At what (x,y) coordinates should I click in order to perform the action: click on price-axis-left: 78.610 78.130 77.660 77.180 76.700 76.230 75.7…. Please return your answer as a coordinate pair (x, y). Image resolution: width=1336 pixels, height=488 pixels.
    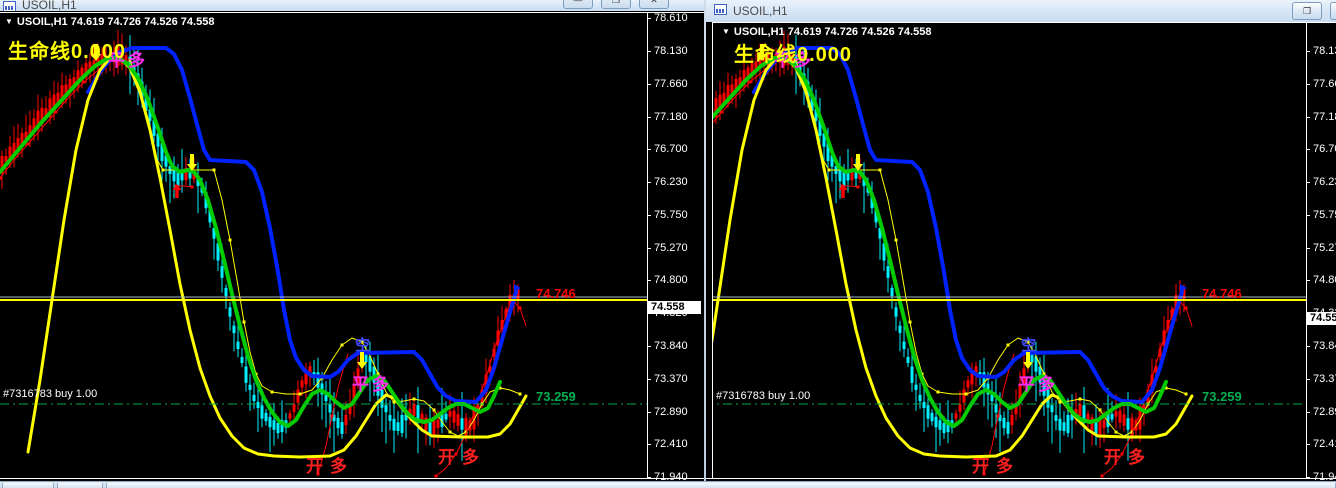
    Looking at the image, I should click on (675, 246).